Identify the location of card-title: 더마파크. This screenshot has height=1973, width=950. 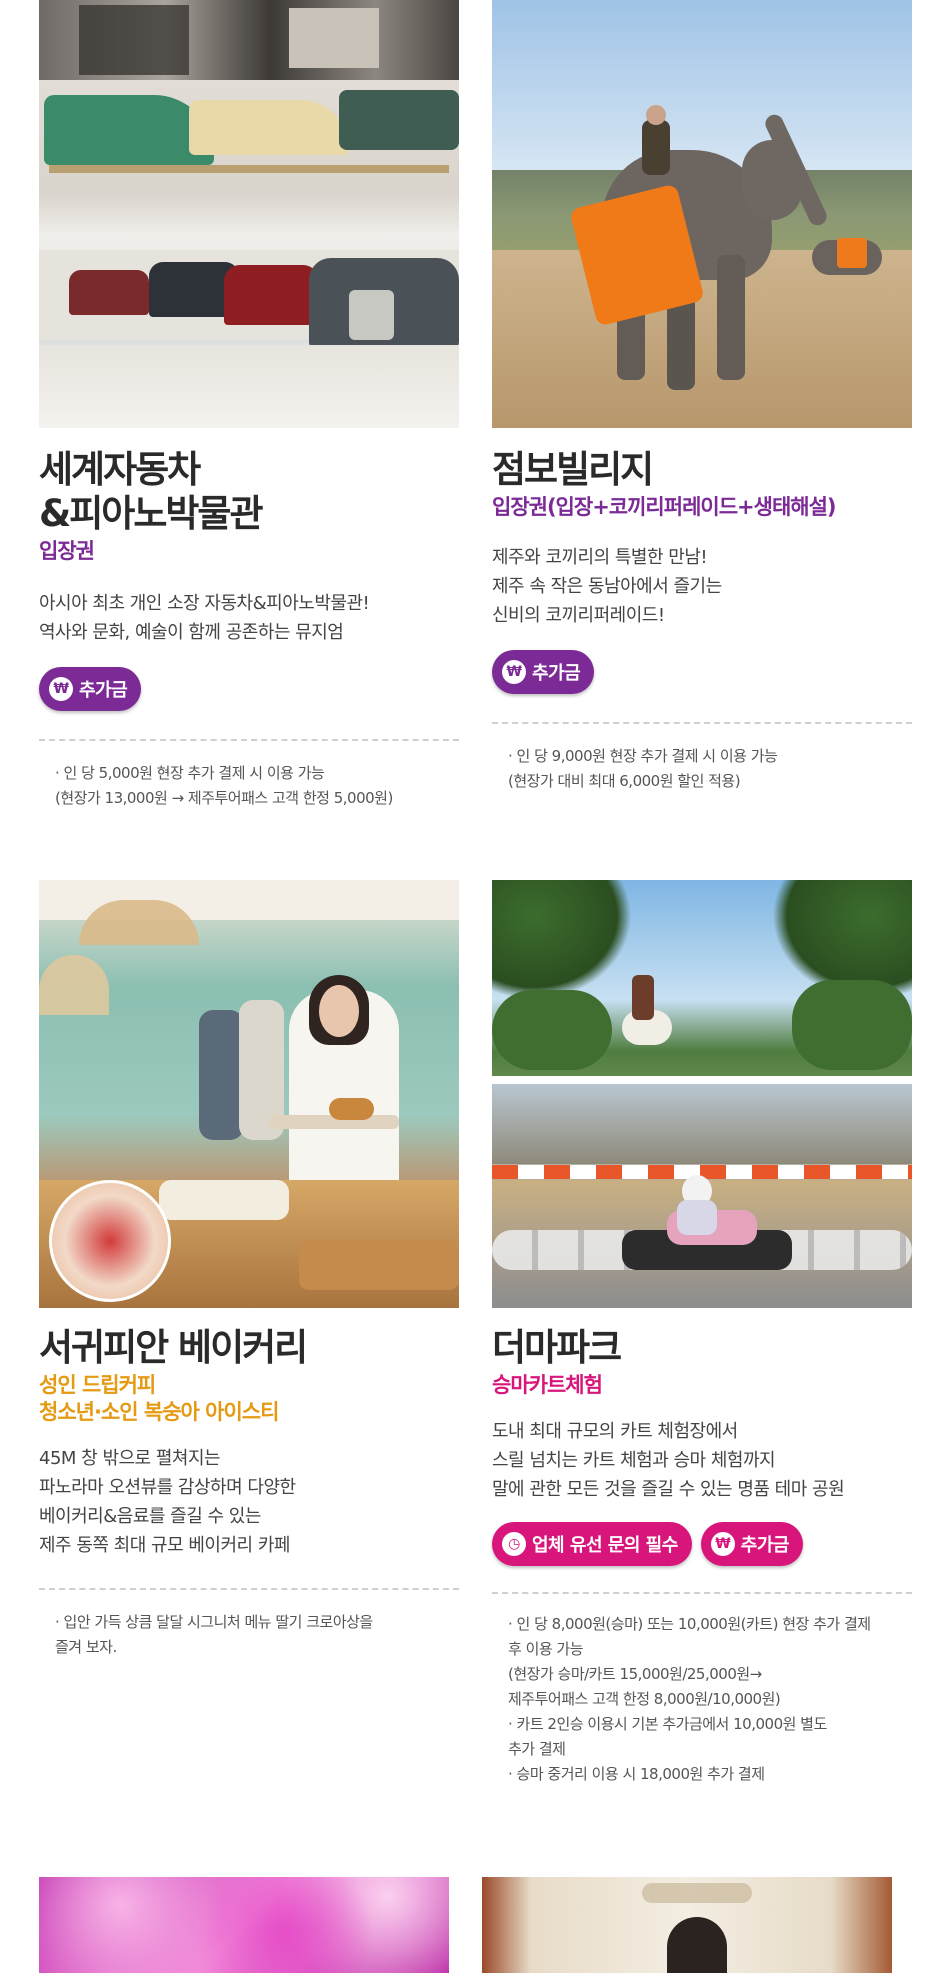
(557, 1347).